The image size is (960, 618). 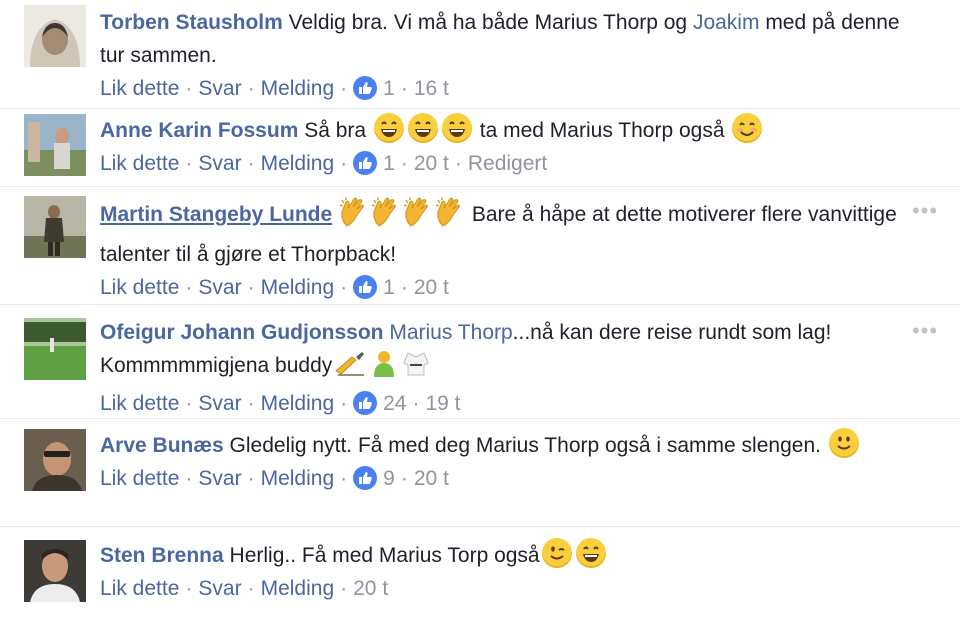 I want to click on comment-actions: Lik dette · Svar · Melding · 9 · 20 t, so click(x=274, y=478).